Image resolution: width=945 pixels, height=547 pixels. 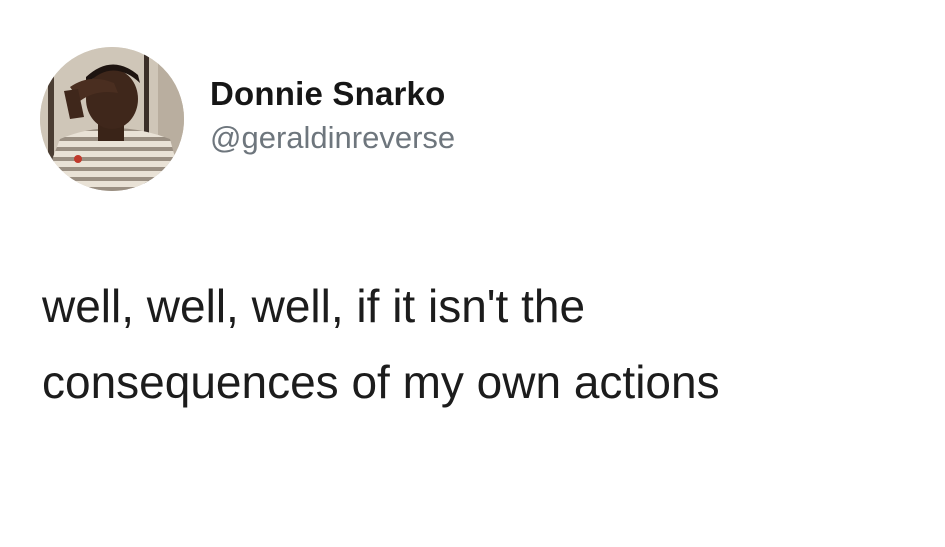 I want to click on tweet-header: Donnie Snarko @geraldinreverse, so click(x=247, y=119).